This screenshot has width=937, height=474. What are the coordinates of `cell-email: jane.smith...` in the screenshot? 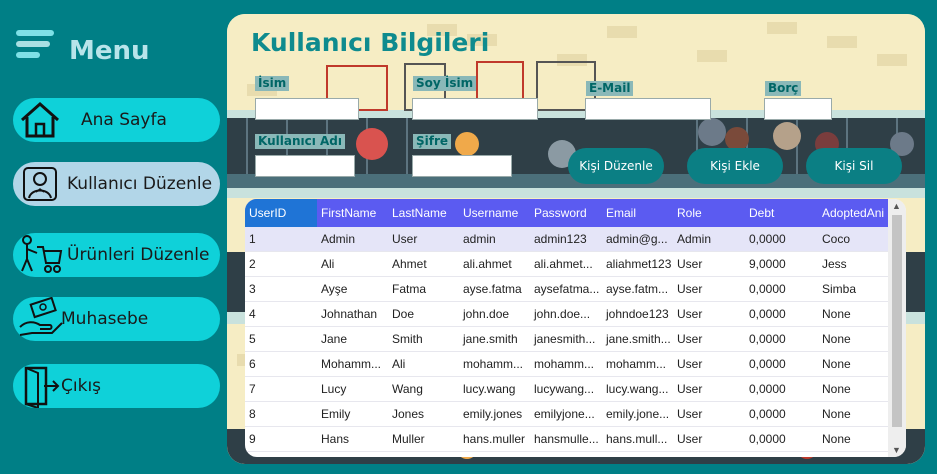 It's located at (637, 339).